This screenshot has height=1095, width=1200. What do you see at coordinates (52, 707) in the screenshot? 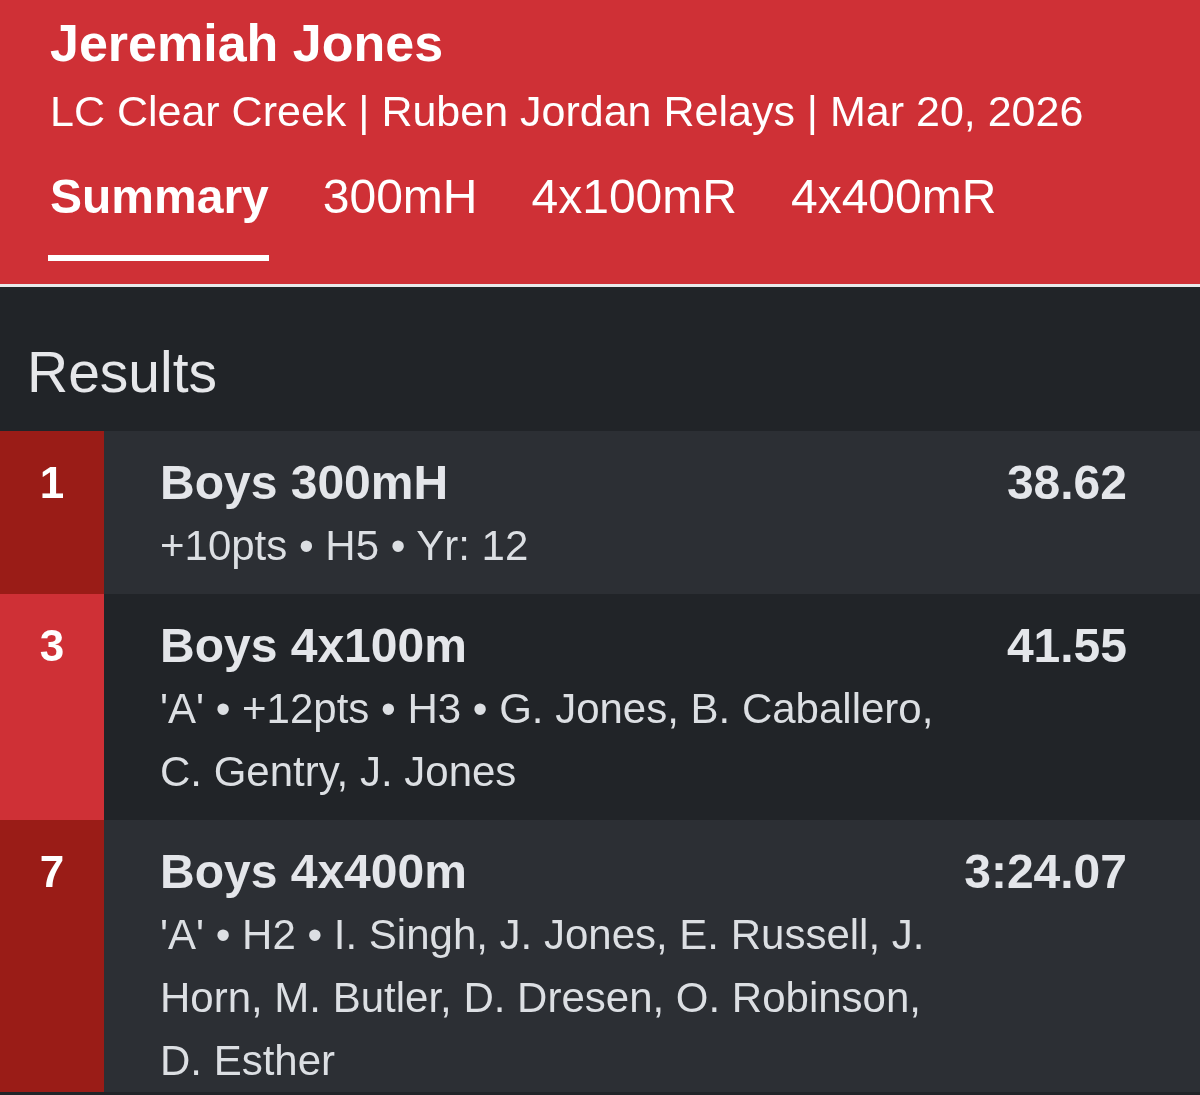
I see `place-number: 3` at bounding box center [52, 707].